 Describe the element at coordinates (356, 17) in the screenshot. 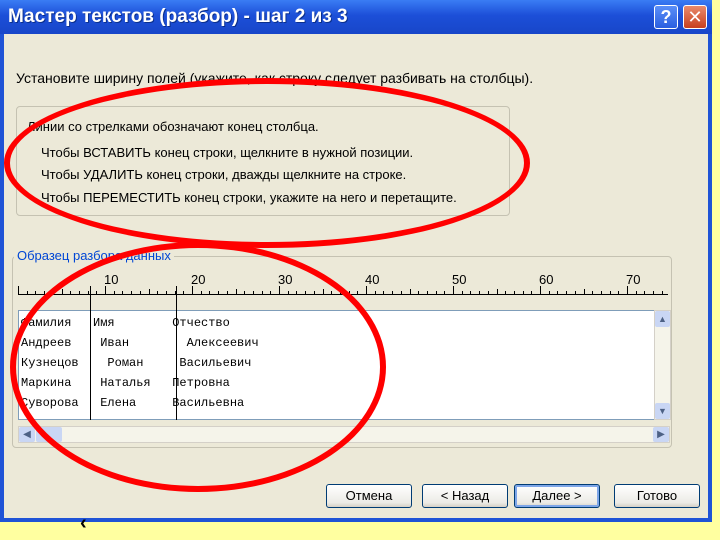

I see `title-bar: Мастер текстов (разбор) - шаг 2 из 3 ? ✕` at that location.